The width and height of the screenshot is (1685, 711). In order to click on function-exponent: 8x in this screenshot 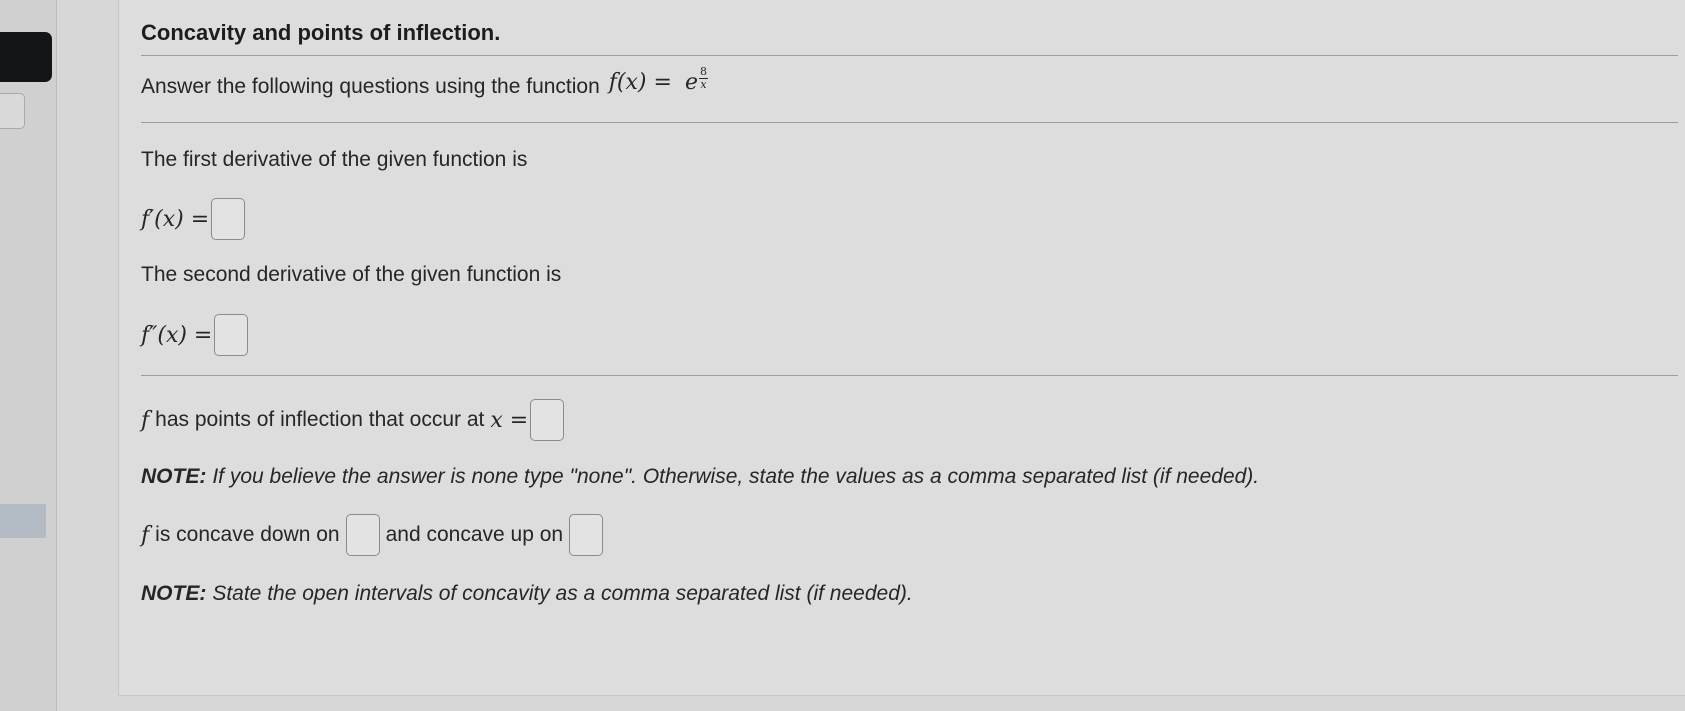, I will do `click(703, 78)`.